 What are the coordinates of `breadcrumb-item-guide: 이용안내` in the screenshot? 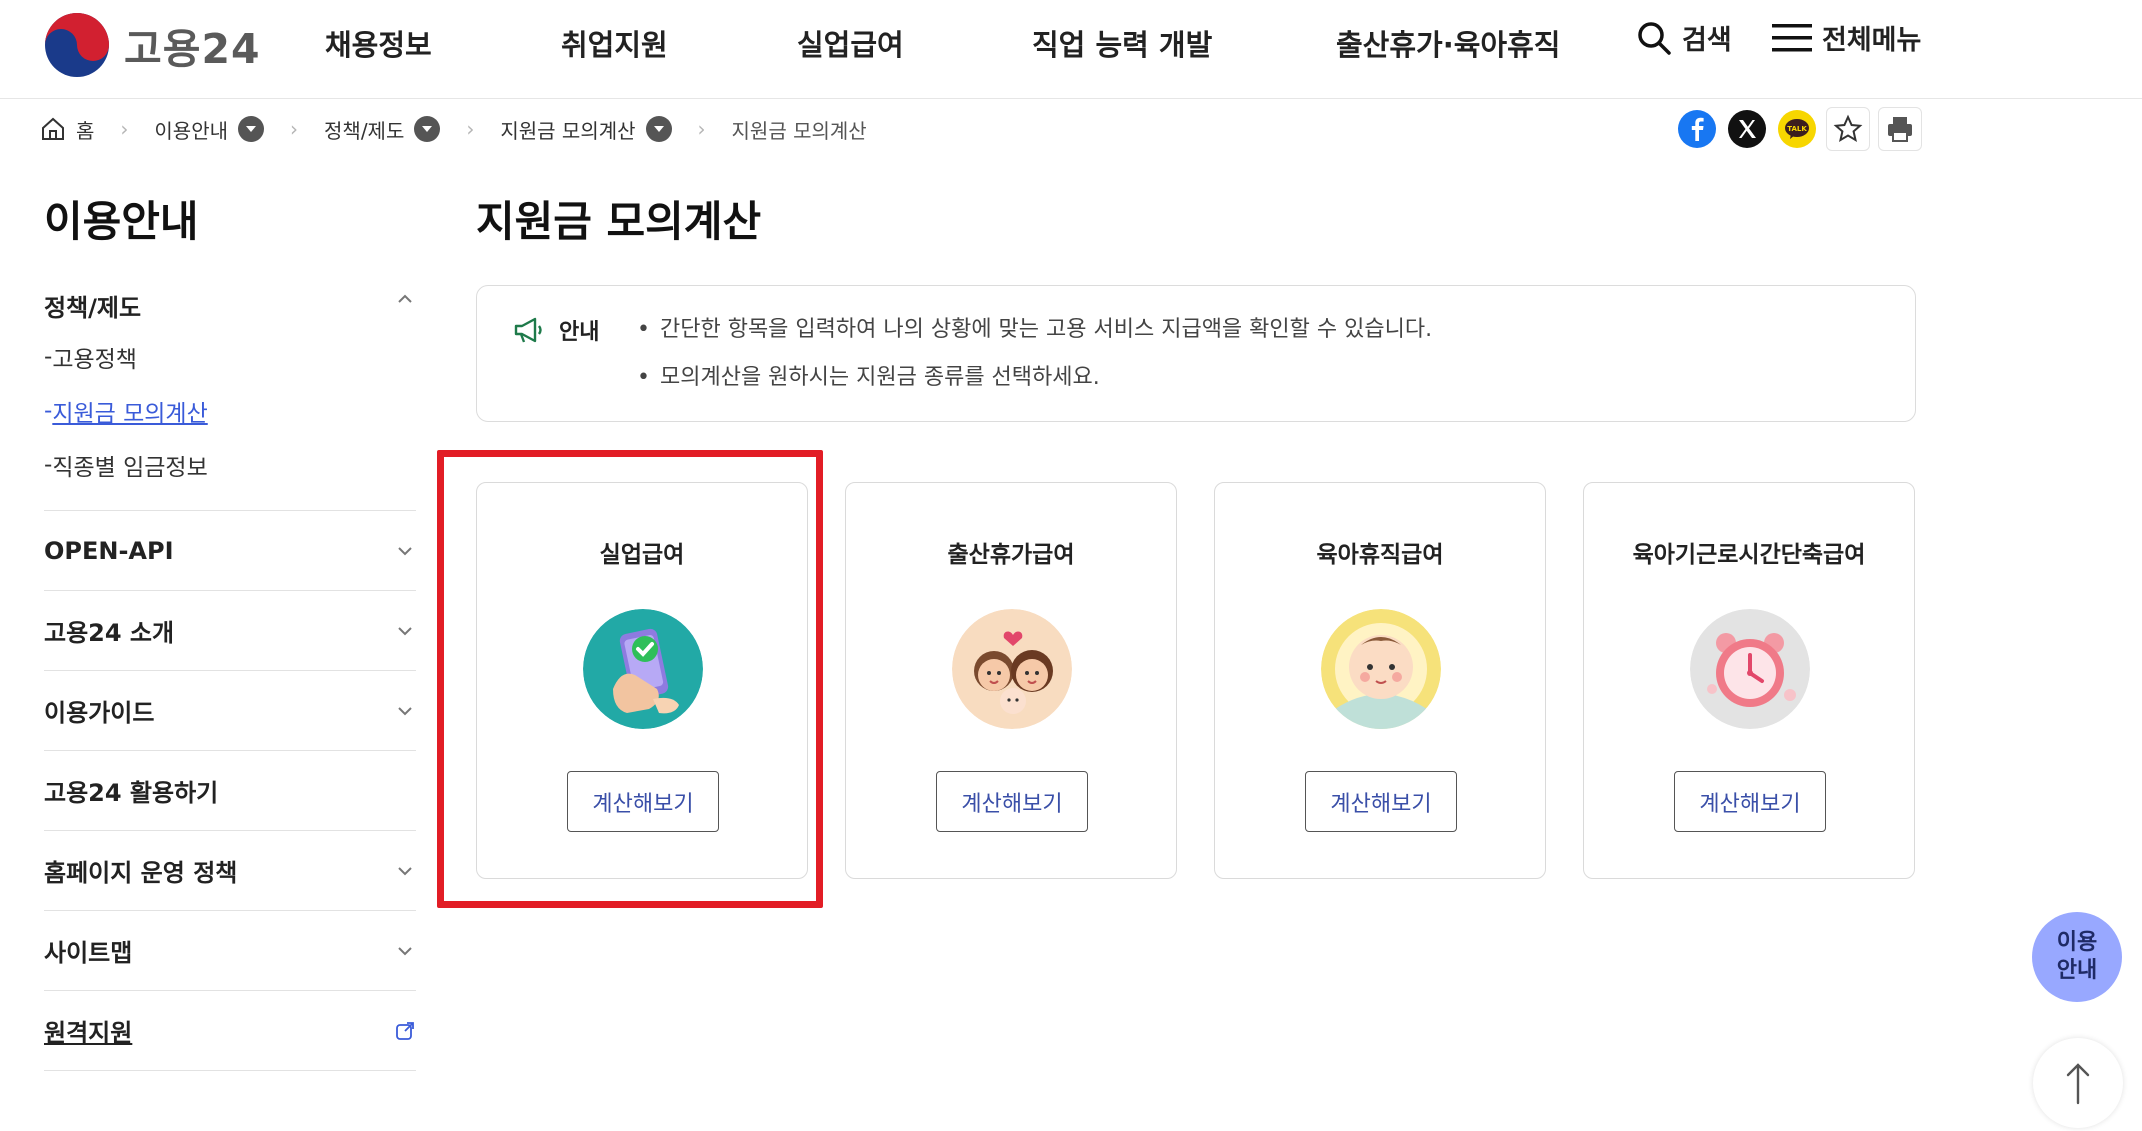 It's located at (209, 129).